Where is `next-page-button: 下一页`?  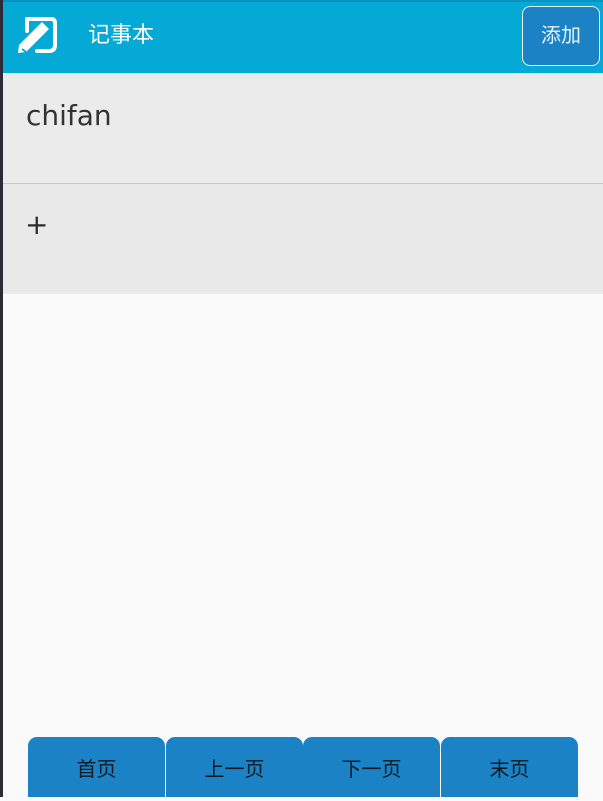 next-page-button: 下一页 is located at coordinates (371, 767).